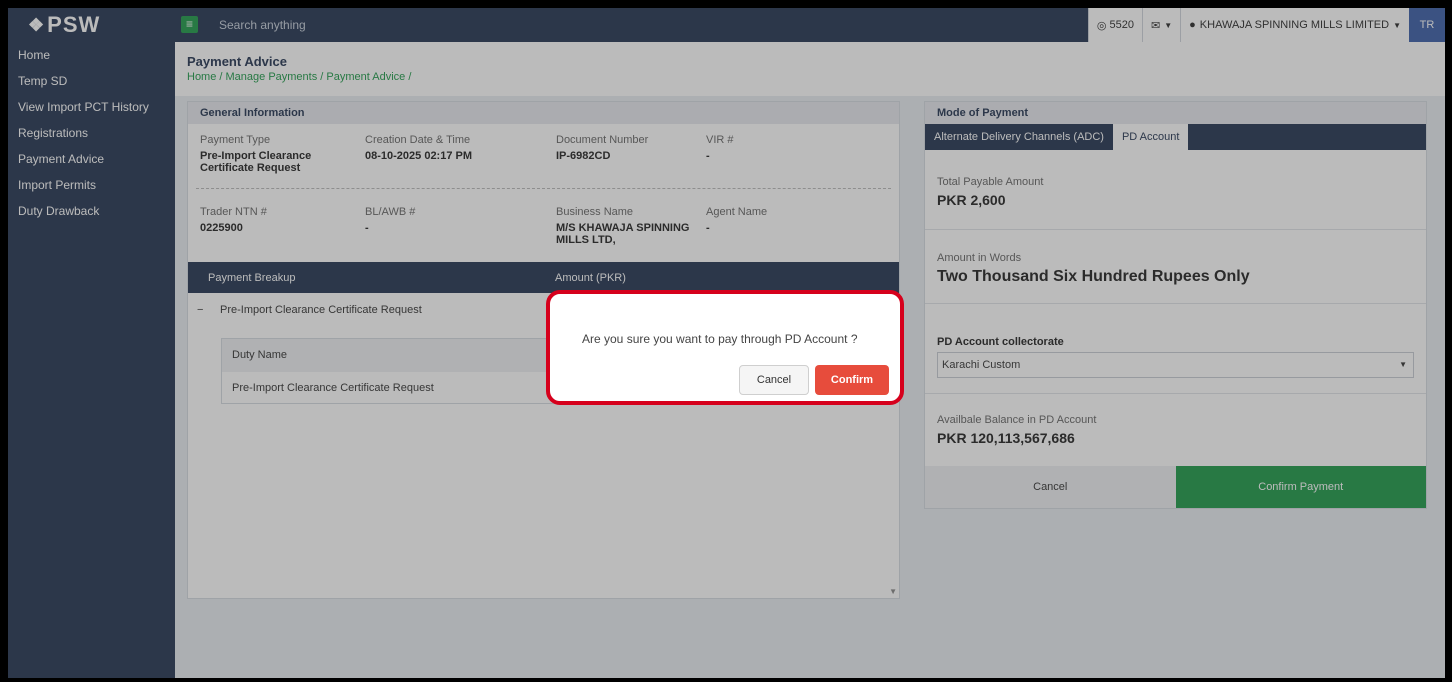  I want to click on total-payable-value: PKR 2,600, so click(971, 200).